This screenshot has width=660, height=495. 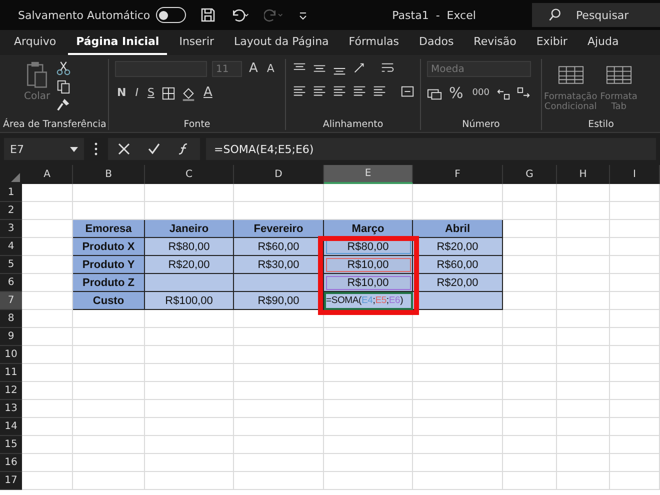 I want to click on copy-icon, so click(x=64, y=86).